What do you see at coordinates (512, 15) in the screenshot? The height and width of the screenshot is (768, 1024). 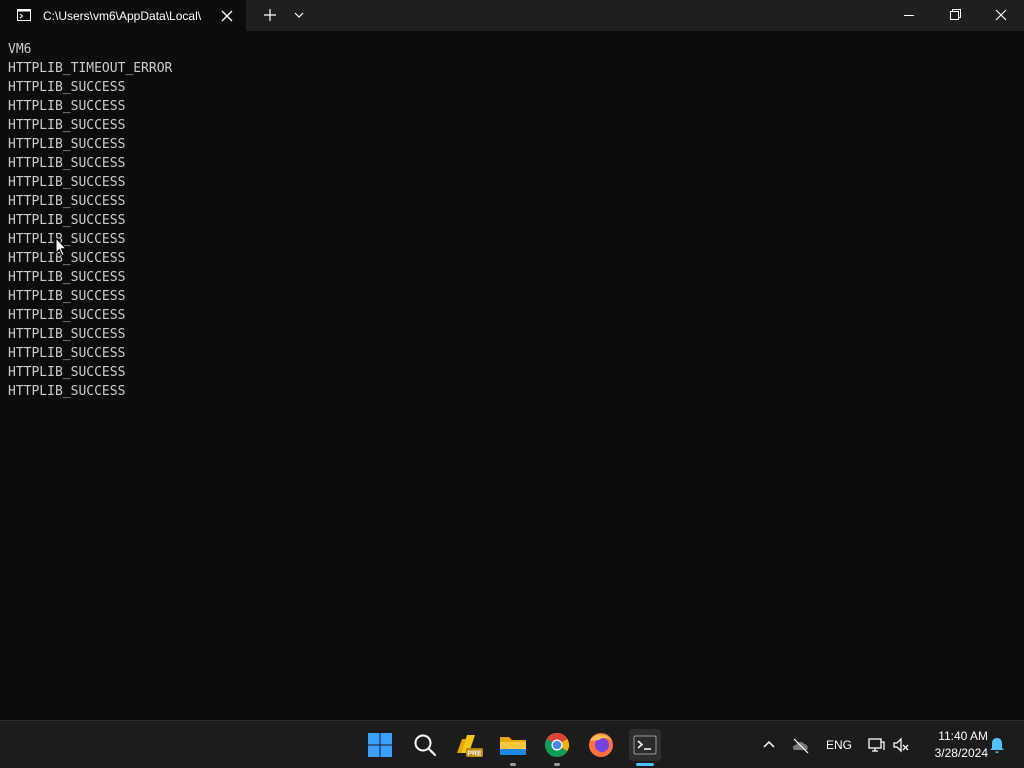 I see `title-bar: C:\Users\vm6\AppData\Local\` at bounding box center [512, 15].